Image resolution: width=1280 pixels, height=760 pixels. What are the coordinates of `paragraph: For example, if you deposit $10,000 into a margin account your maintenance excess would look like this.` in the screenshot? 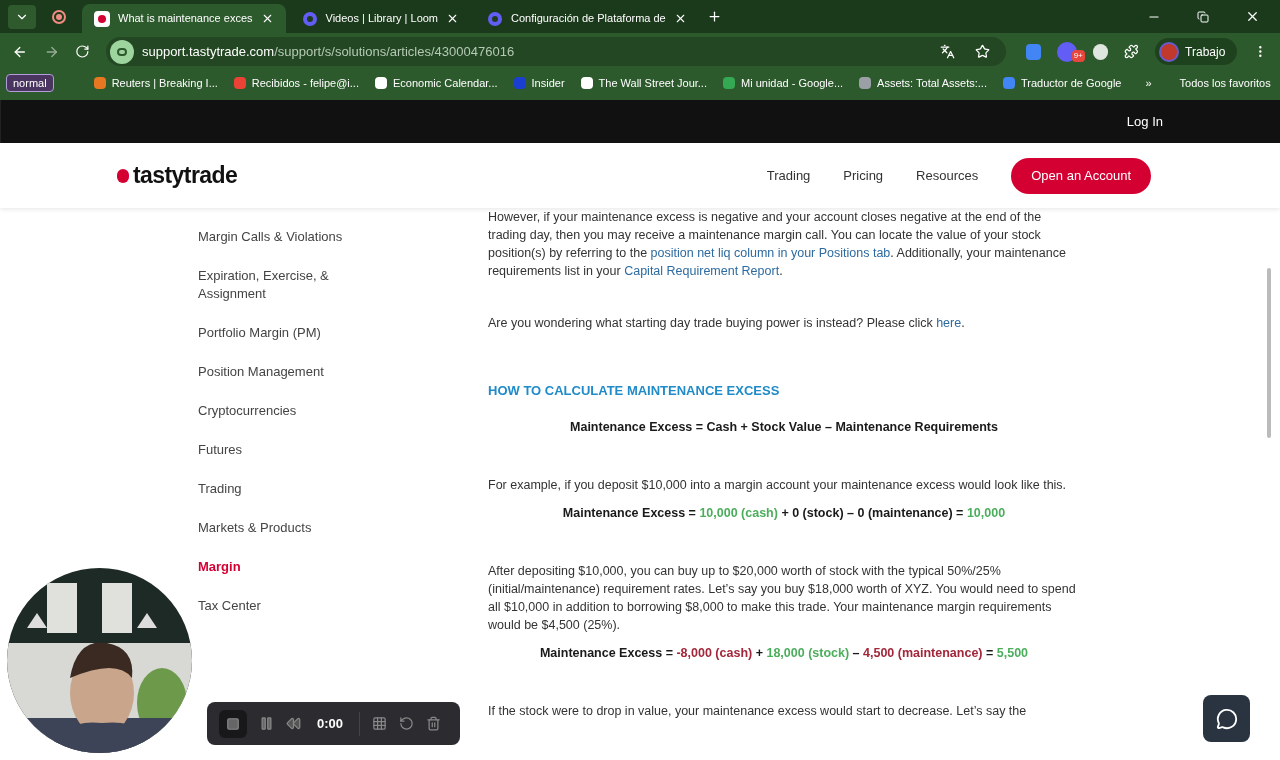 It's located at (778, 485).